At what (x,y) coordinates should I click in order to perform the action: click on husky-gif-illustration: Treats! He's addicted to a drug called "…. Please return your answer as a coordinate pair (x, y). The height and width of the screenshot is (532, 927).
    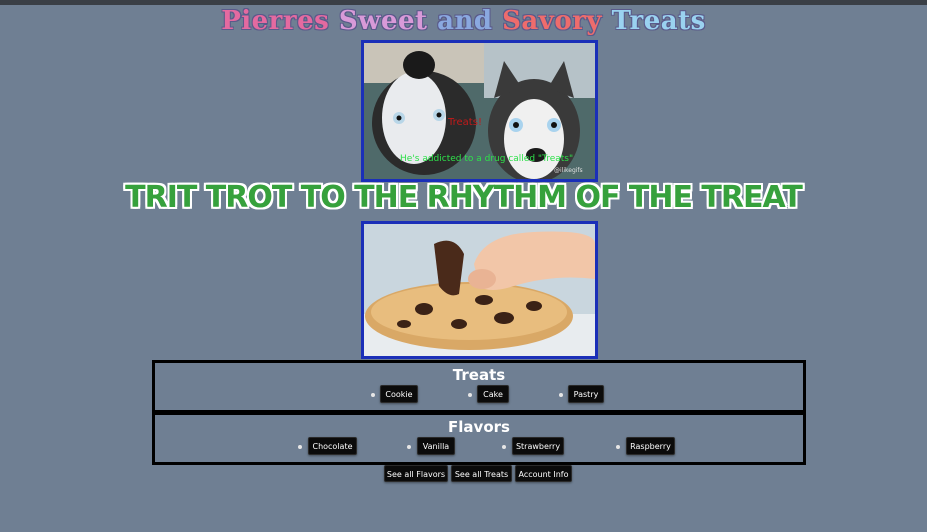
    Looking at the image, I should click on (479, 111).